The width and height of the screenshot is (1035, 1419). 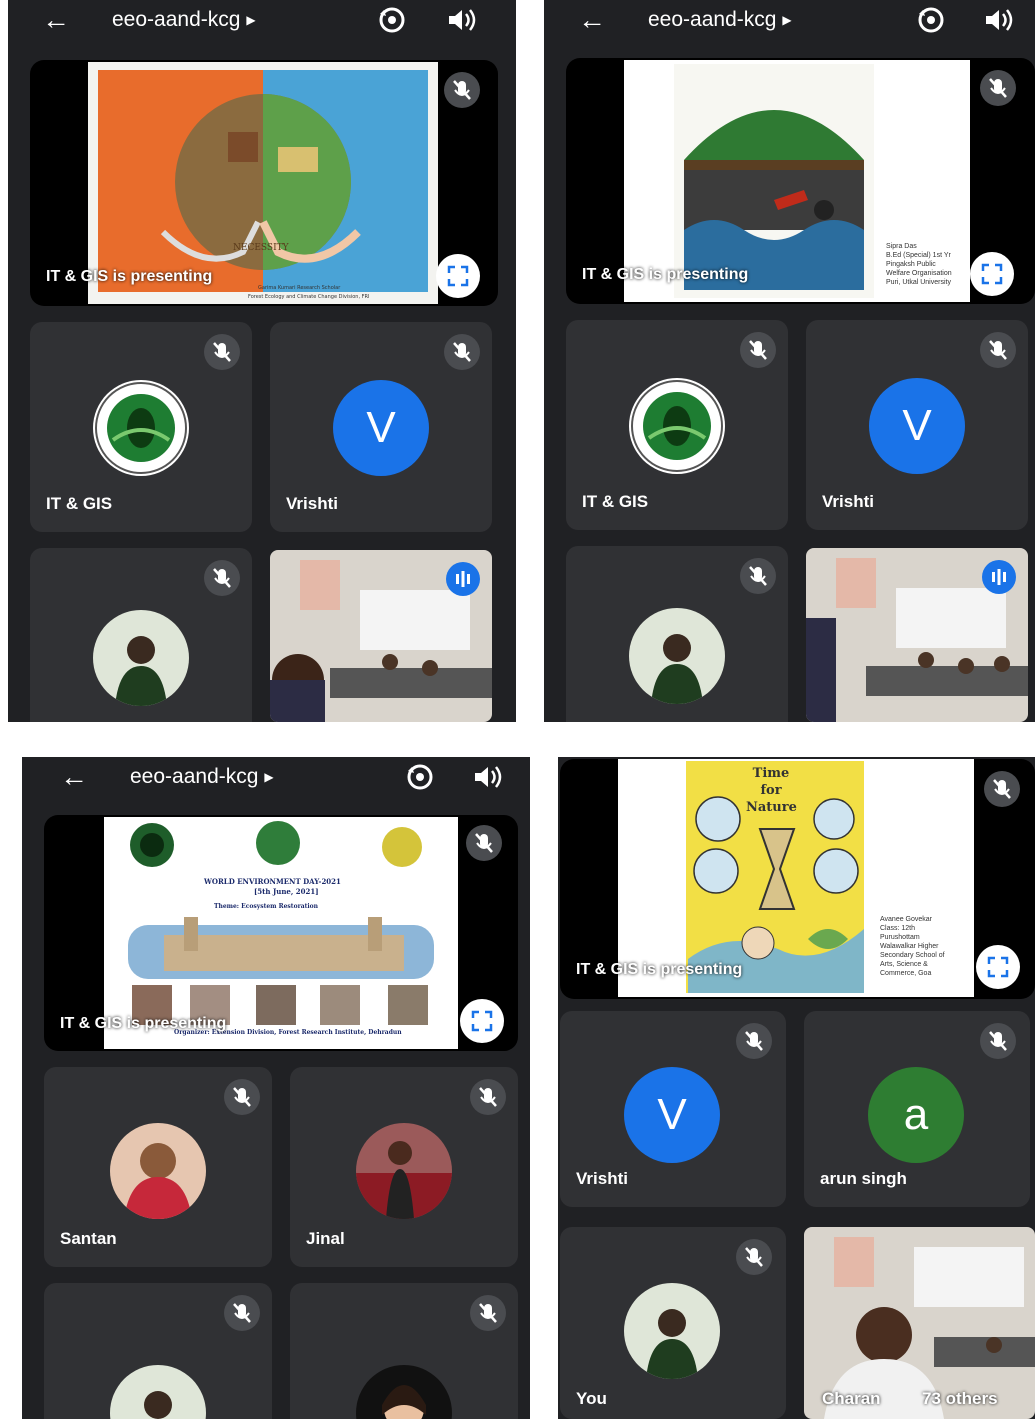 I want to click on participant-name: You, so click(x=591, y=1398).